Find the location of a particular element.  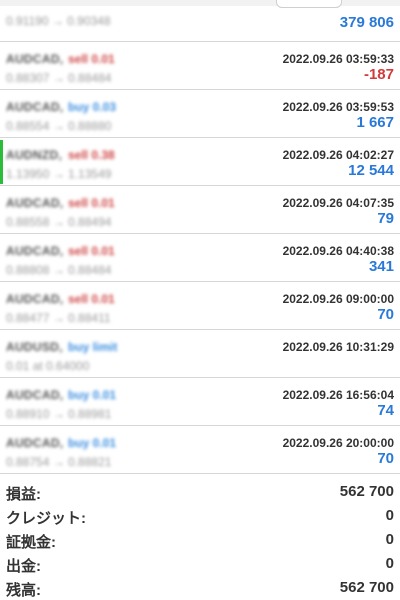

trade-profit: 341 is located at coordinates (381, 266).